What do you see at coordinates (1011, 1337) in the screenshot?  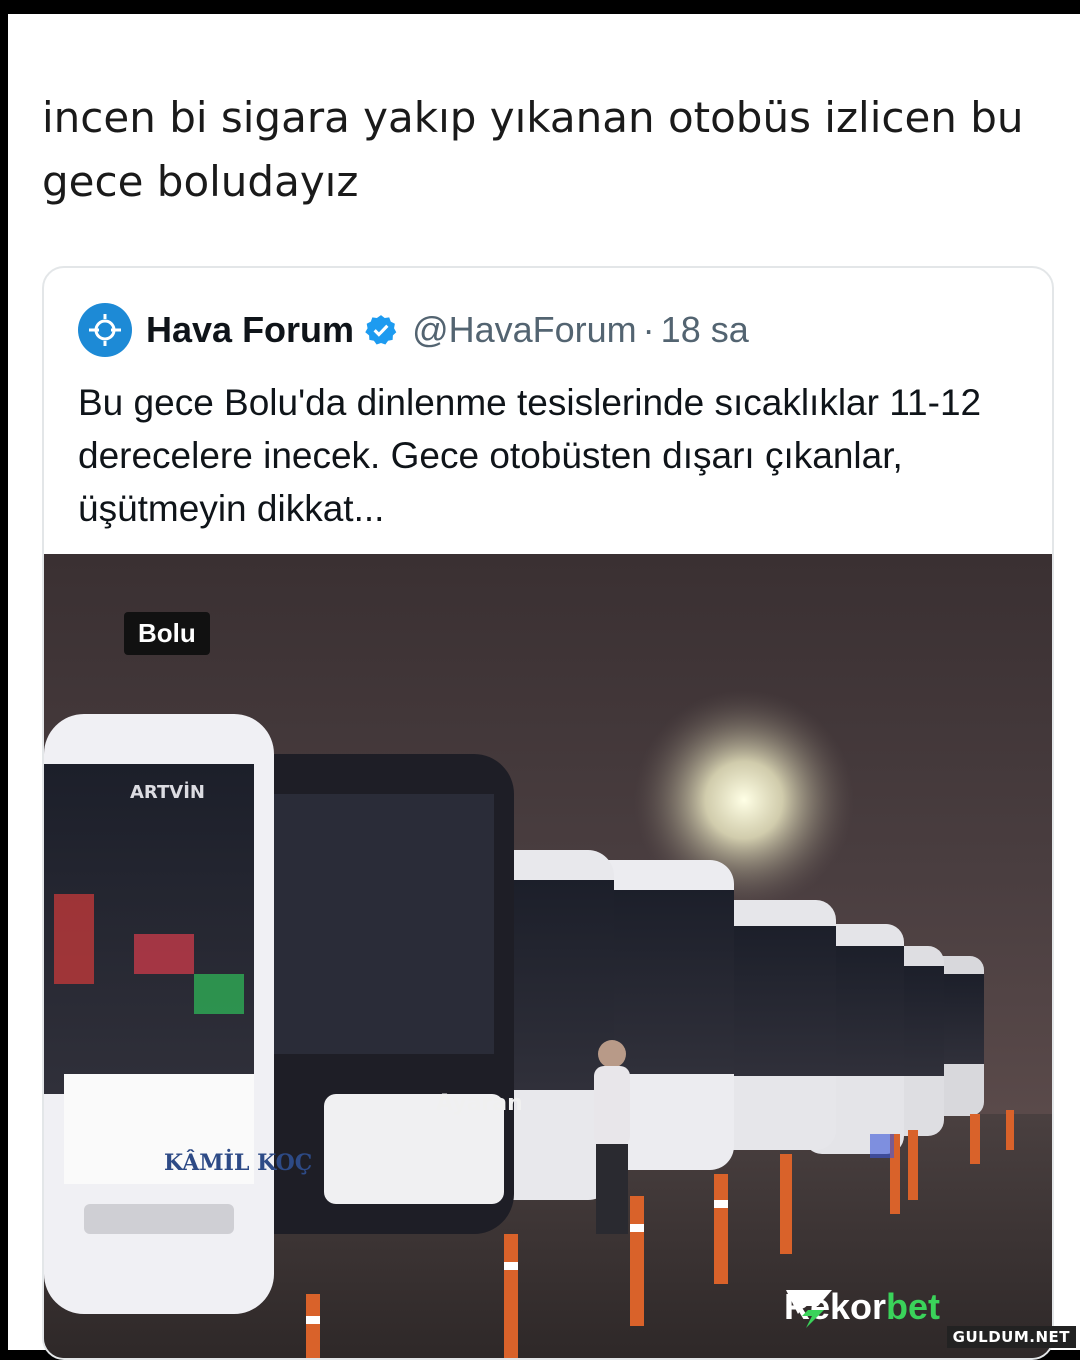 I see `guldum-watermark: GULDUM.NET` at bounding box center [1011, 1337].